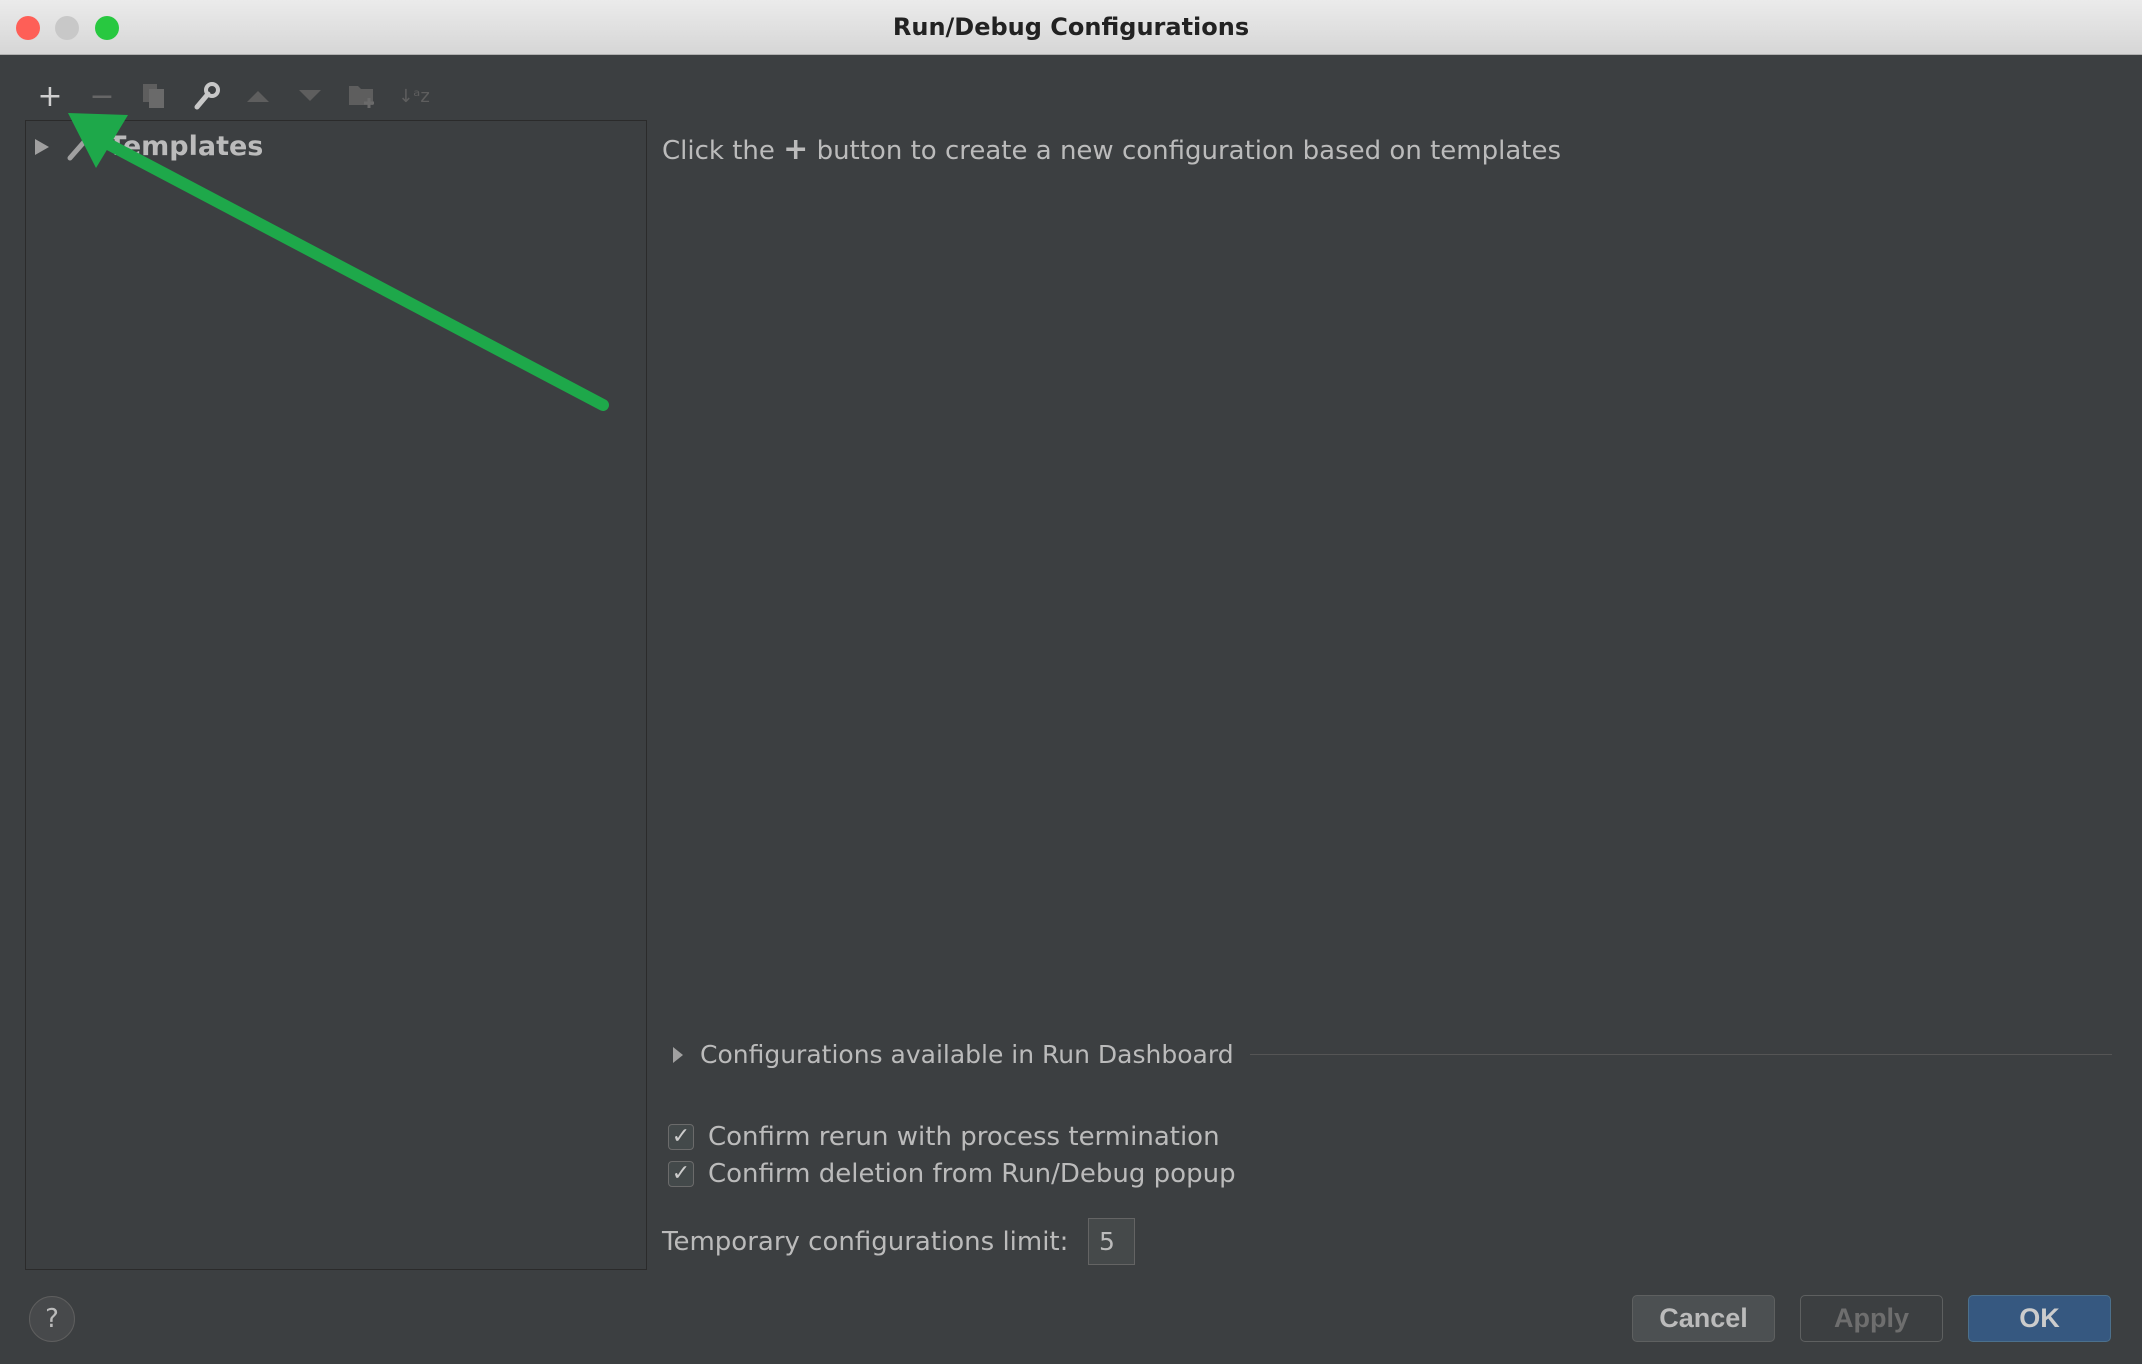  Describe the element at coordinates (718, 151) in the screenshot. I see `hint-text: Click the` at that location.